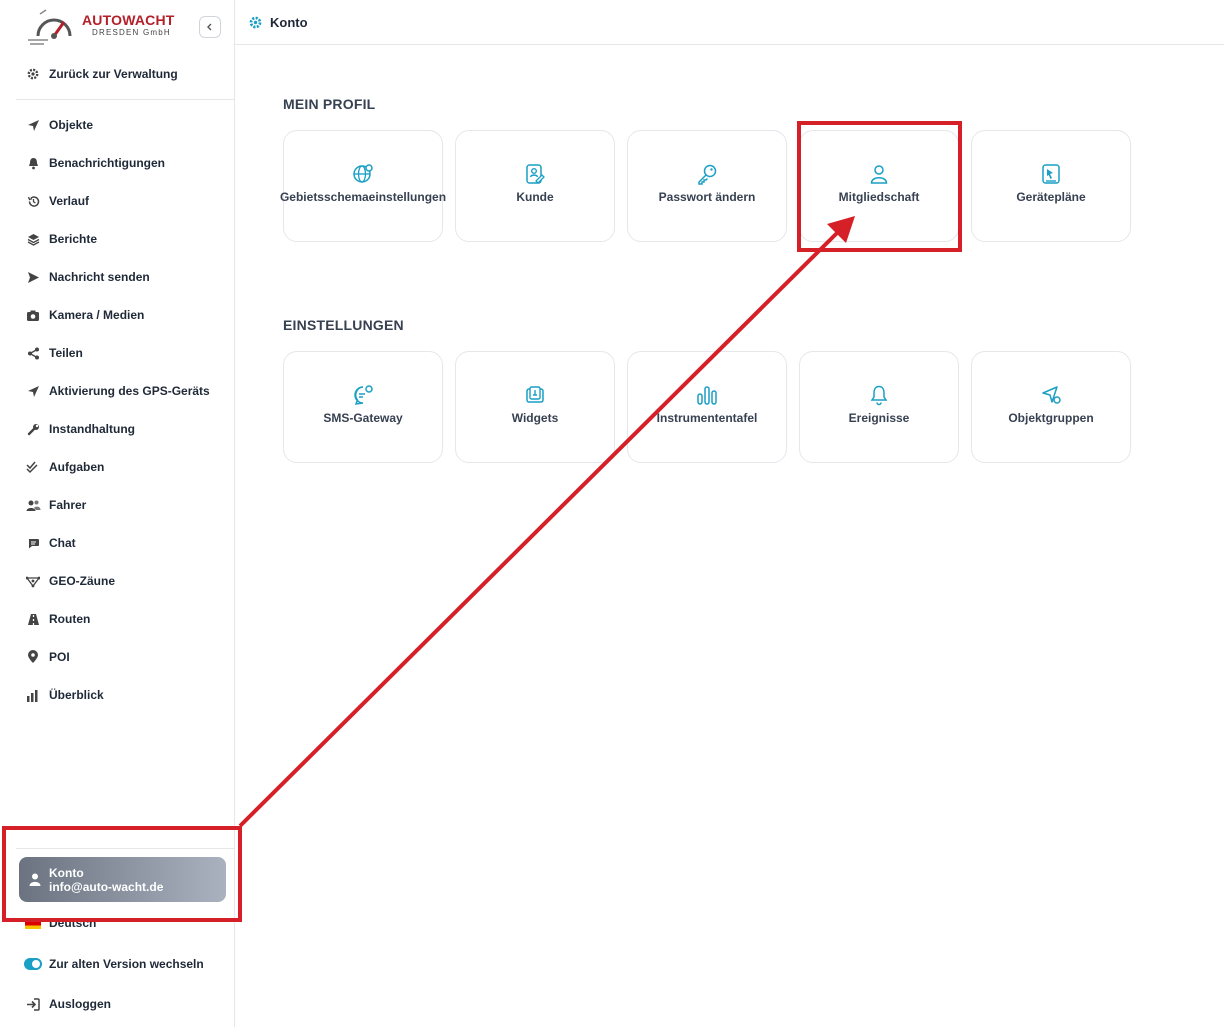  What do you see at coordinates (363, 197) in the screenshot?
I see `tile-label: Gebietsschemaeinstellungen` at bounding box center [363, 197].